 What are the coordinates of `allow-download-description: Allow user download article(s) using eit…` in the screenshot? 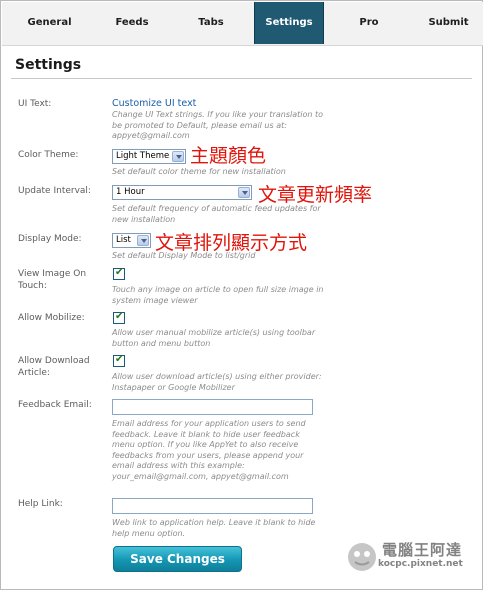 It's located at (217, 382).